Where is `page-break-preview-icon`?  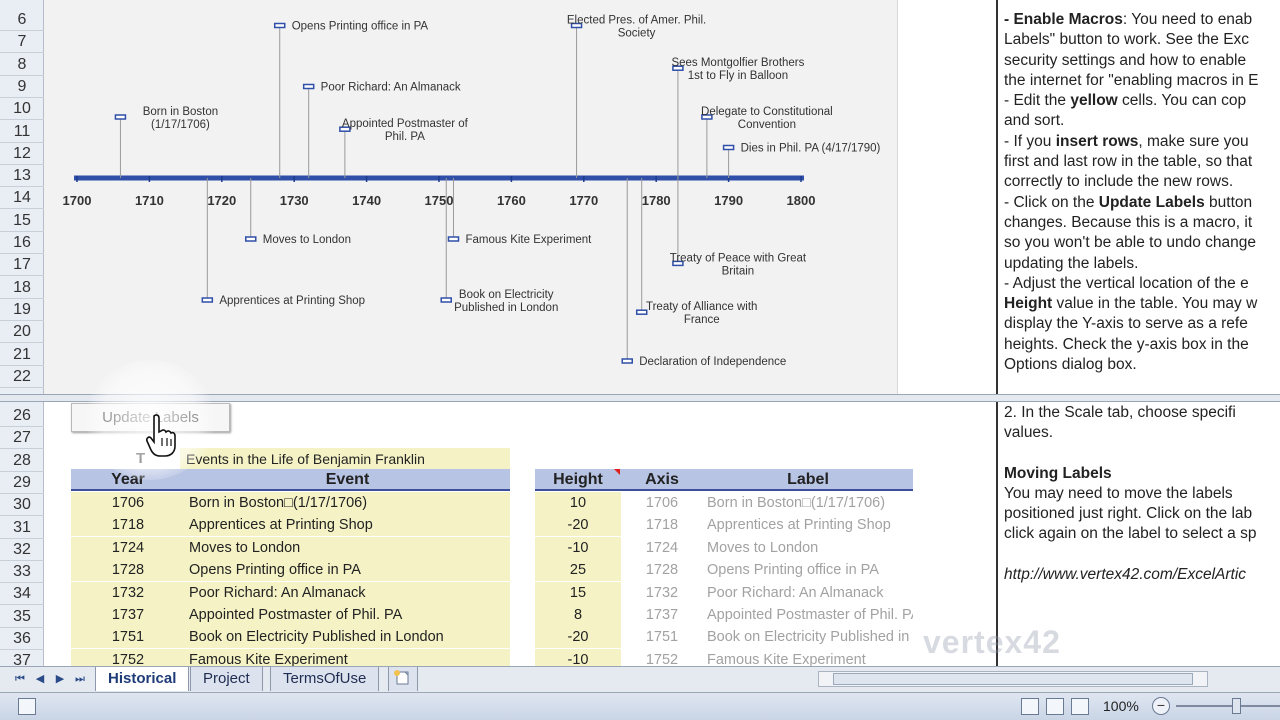
page-break-preview-icon is located at coordinates (1080, 706).